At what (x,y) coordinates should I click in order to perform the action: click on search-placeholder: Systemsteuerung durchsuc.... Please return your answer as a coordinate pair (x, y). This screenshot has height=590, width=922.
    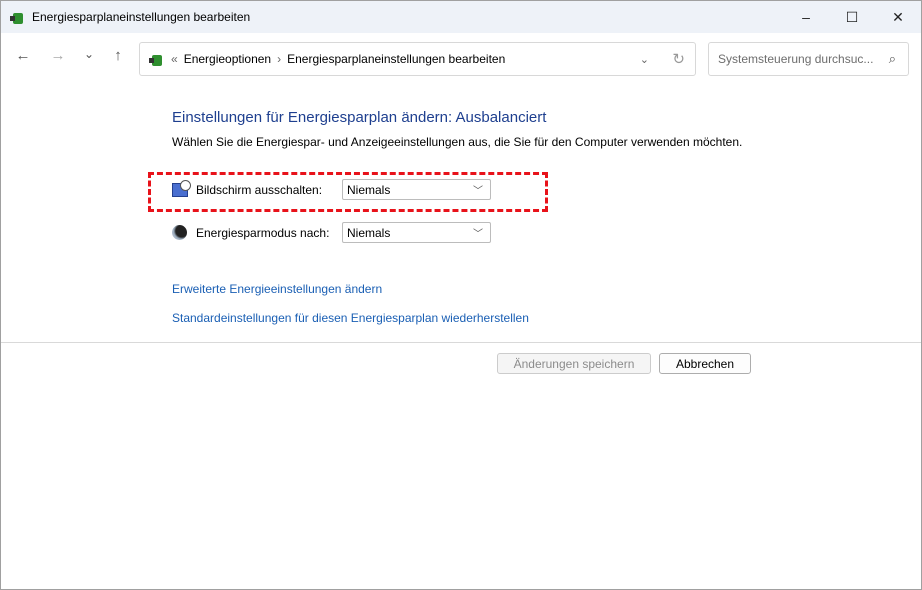
    Looking at the image, I should click on (796, 59).